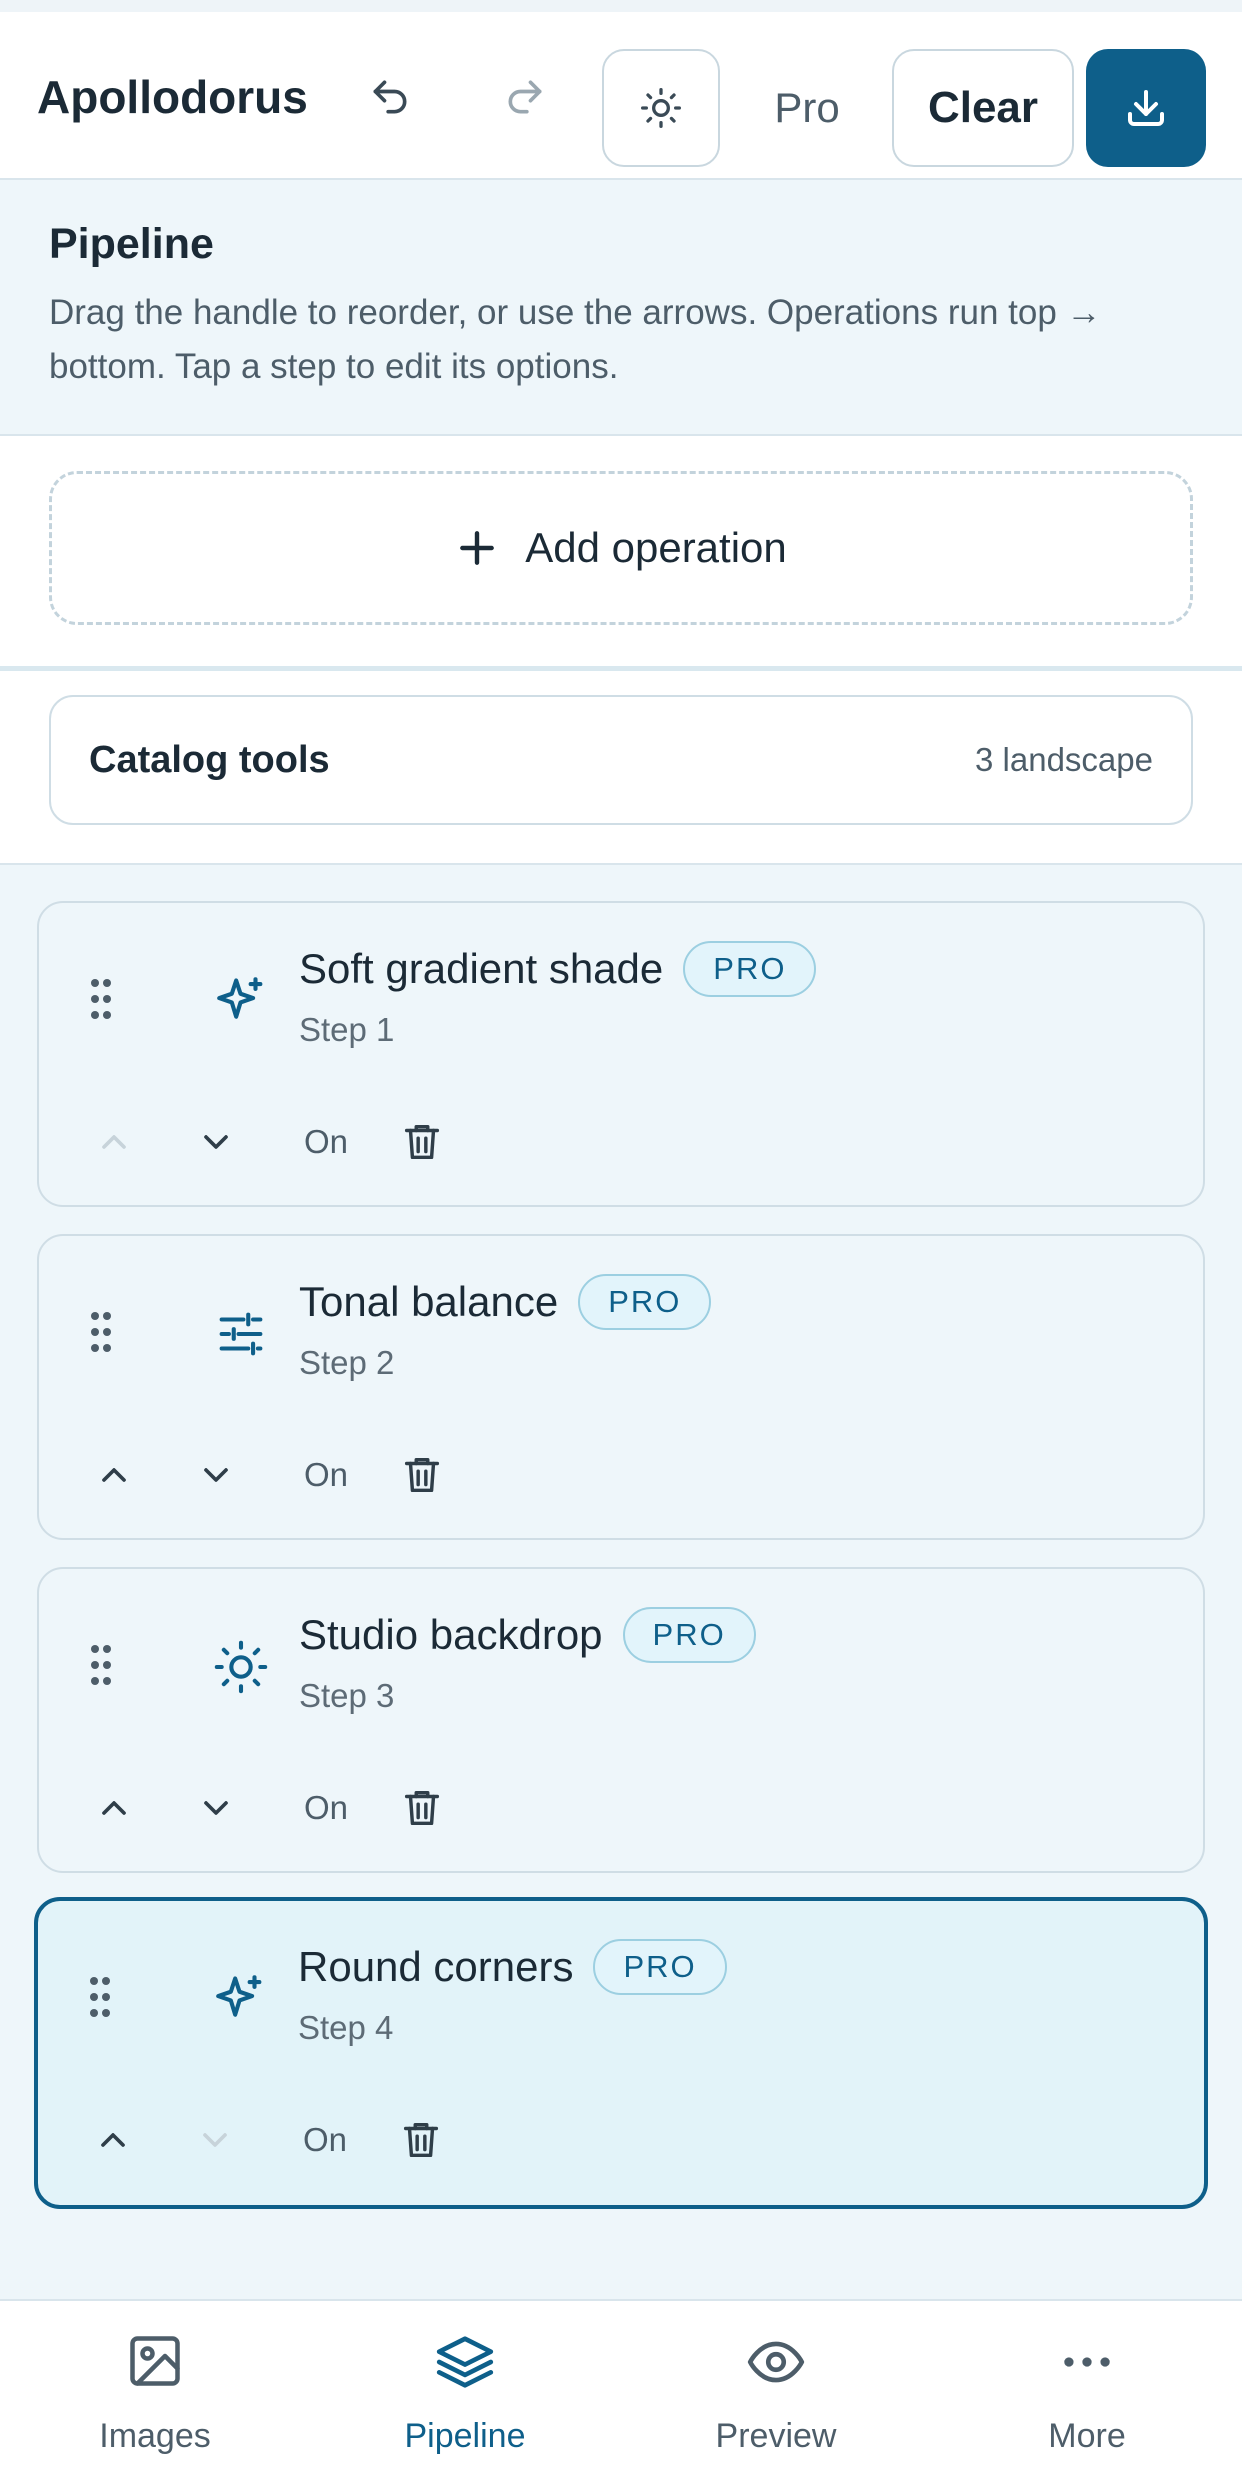 Image resolution: width=1242 pixels, height=2481 pixels. What do you see at coordinates (621, 1387) in the screenshot?
I see `pipeline-step-card: Tonal balance PRO Step 2 On` at bounding box center [621, 1387].